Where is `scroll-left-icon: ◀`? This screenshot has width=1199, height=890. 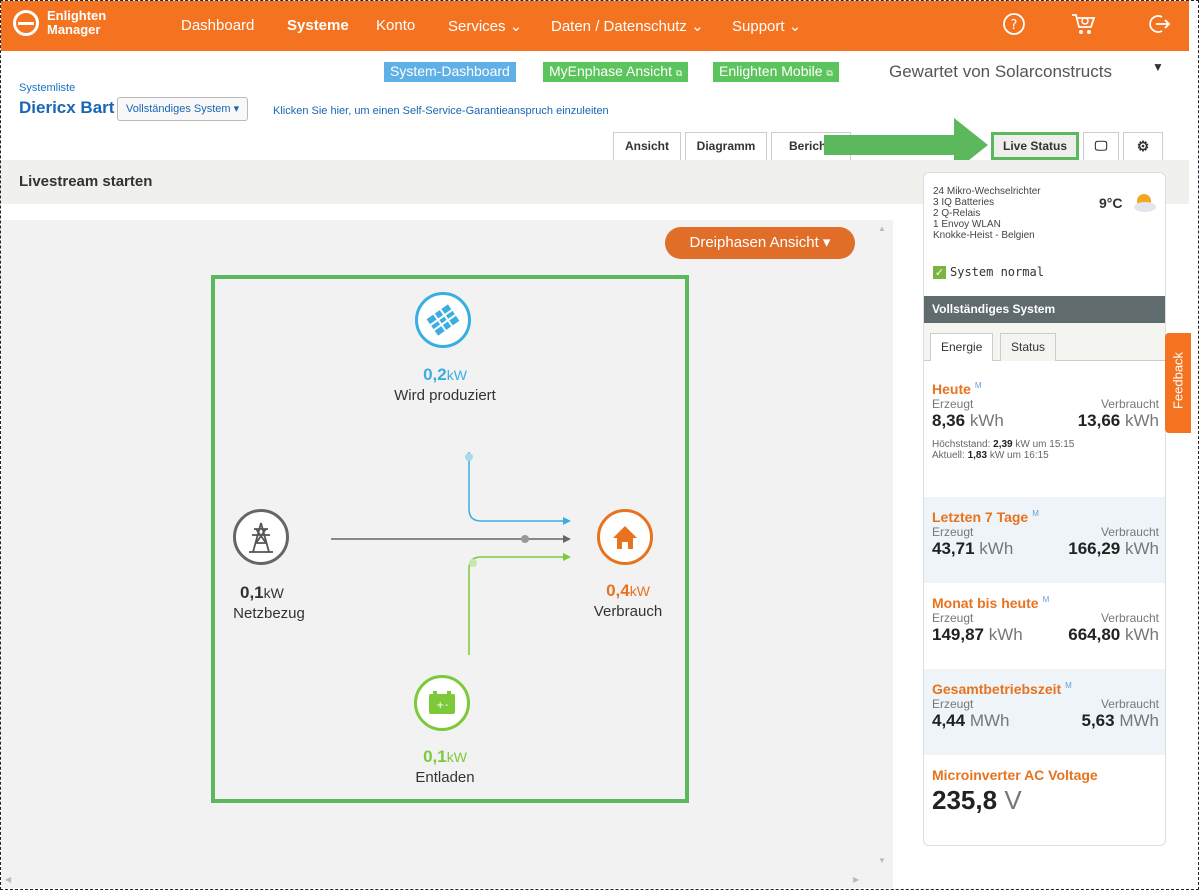 scroll-left-icon: ◀ is located at coordinates (8, 879).